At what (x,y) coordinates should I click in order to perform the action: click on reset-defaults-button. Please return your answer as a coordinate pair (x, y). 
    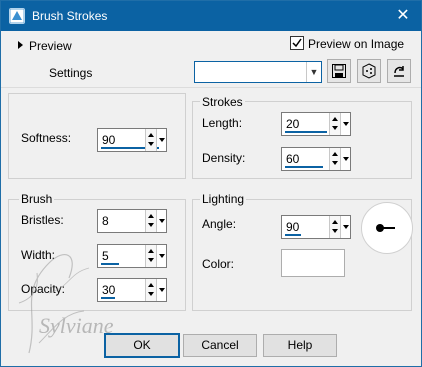
    Looking at the image, I should click on (399, 71).